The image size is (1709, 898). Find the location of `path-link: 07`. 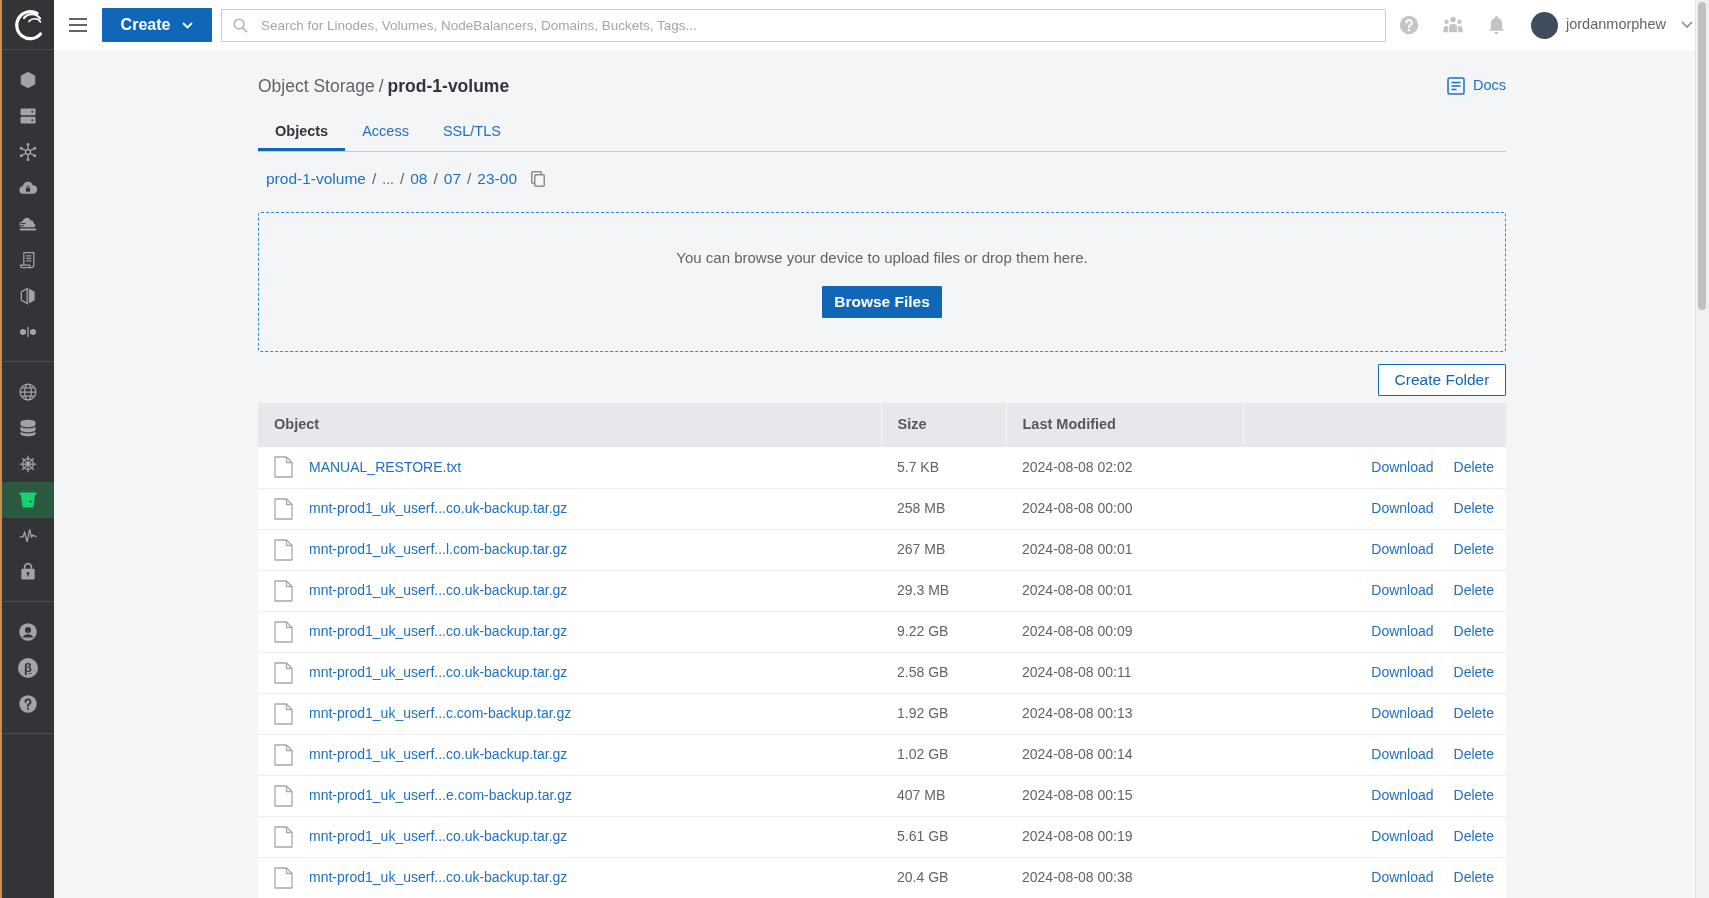

path-link: 07 is located at coordinates (452, 179).